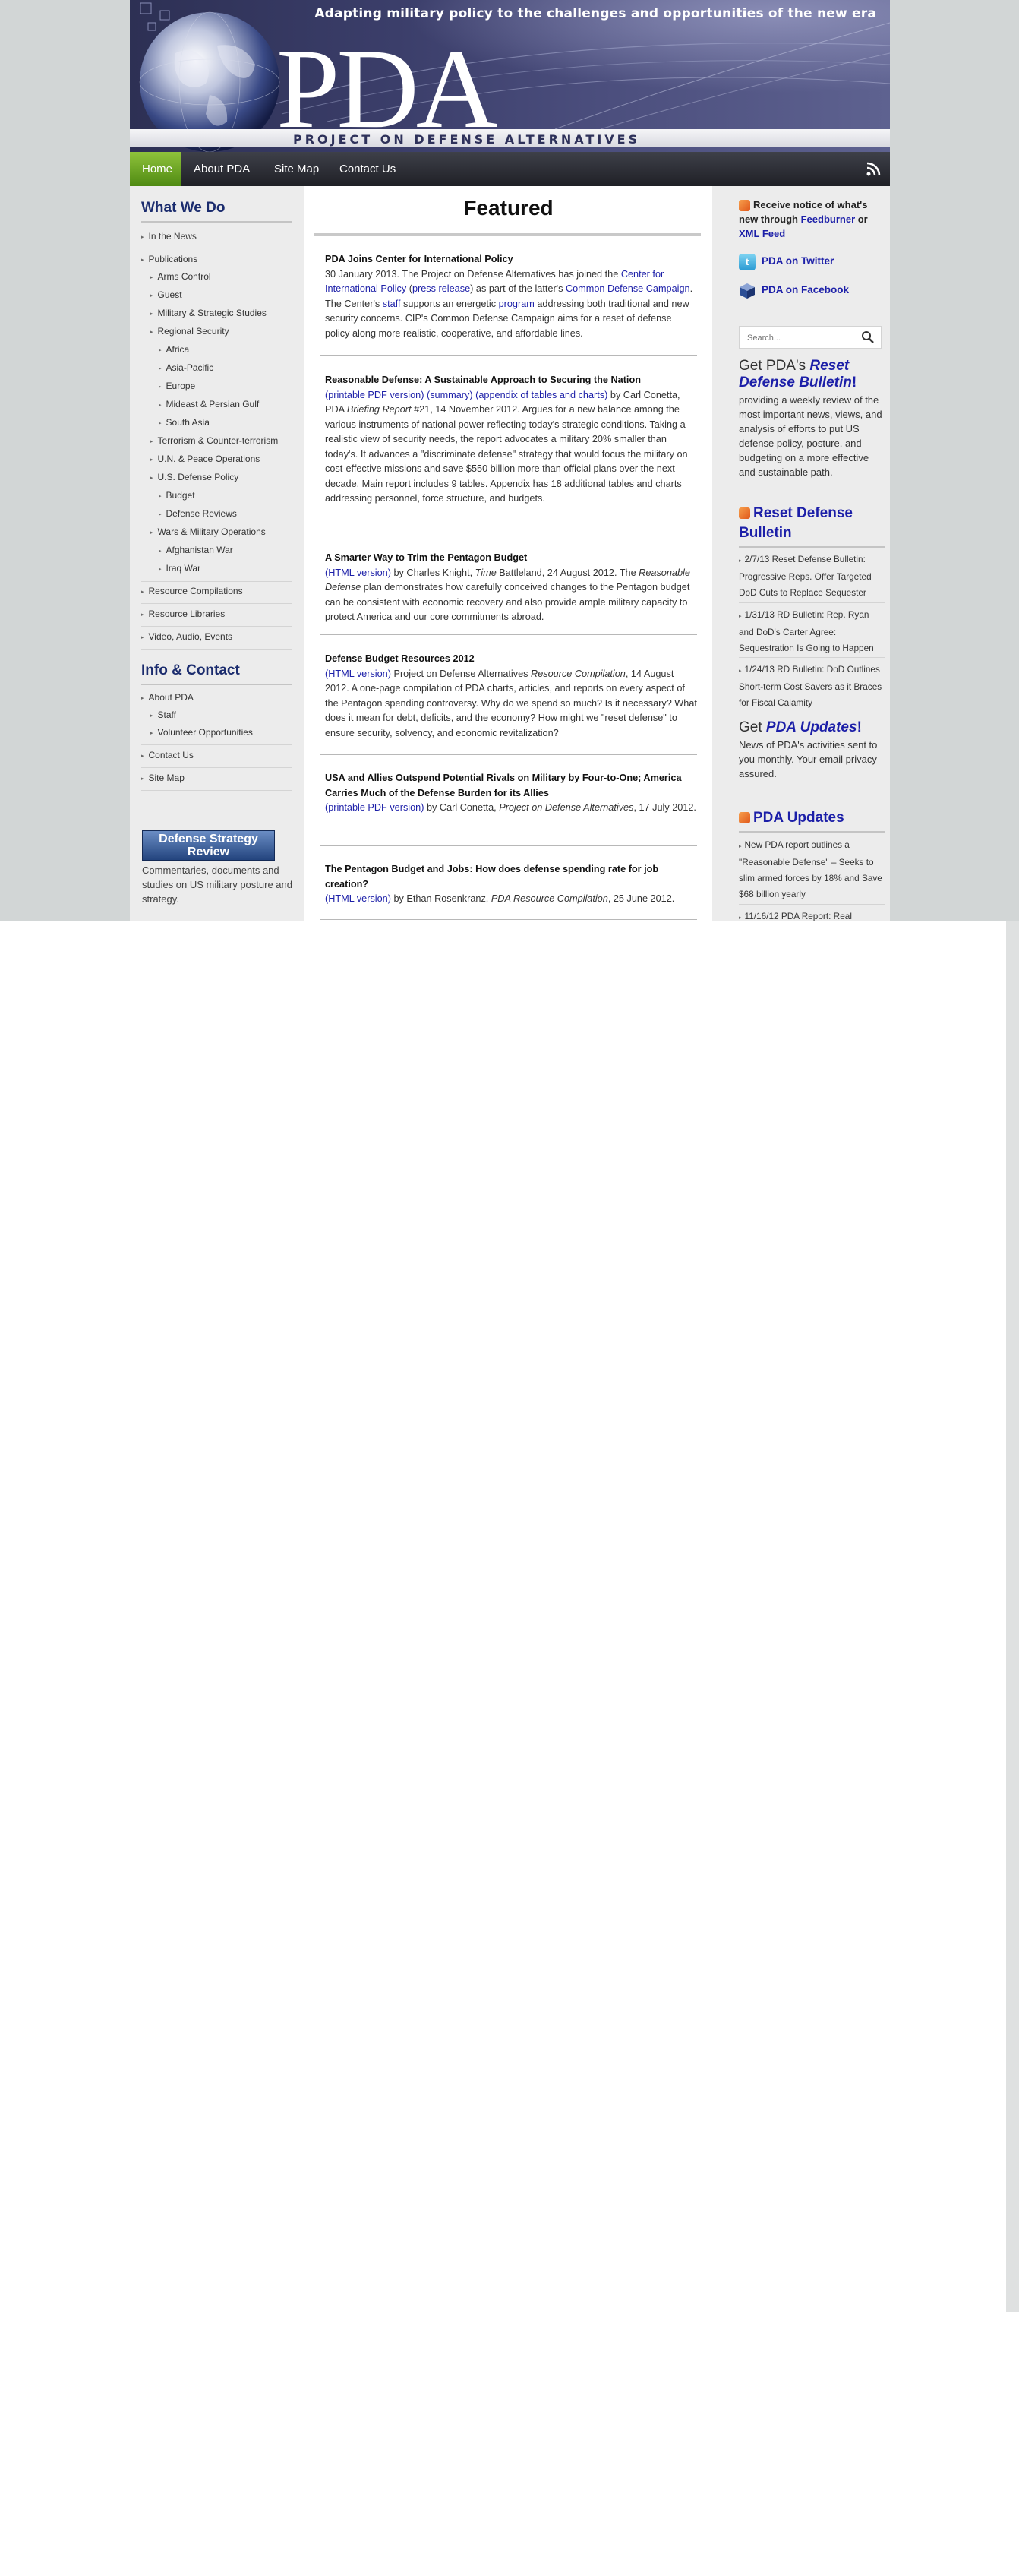  I want to click on sidebar-item-contact-us: ▸ Contact Us, so click(216, 755).